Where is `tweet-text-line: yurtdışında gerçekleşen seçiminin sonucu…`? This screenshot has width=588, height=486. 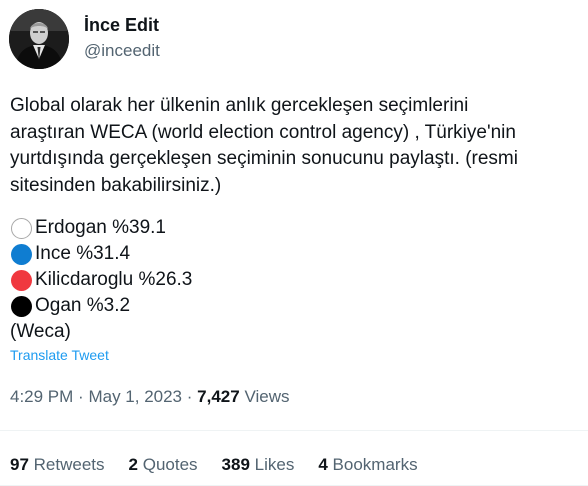
tweet-text-line: yurtdışında gerçekleşen seçiminin sonucu… is located at coordinates (264, 158).